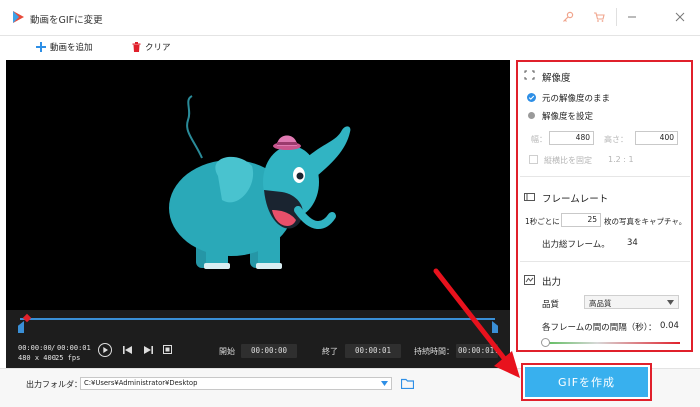 This screenshot has width=700, height=407. Describe the element at coordinates (136, 47) in the screenshot. I see `trash-icon` at that location.